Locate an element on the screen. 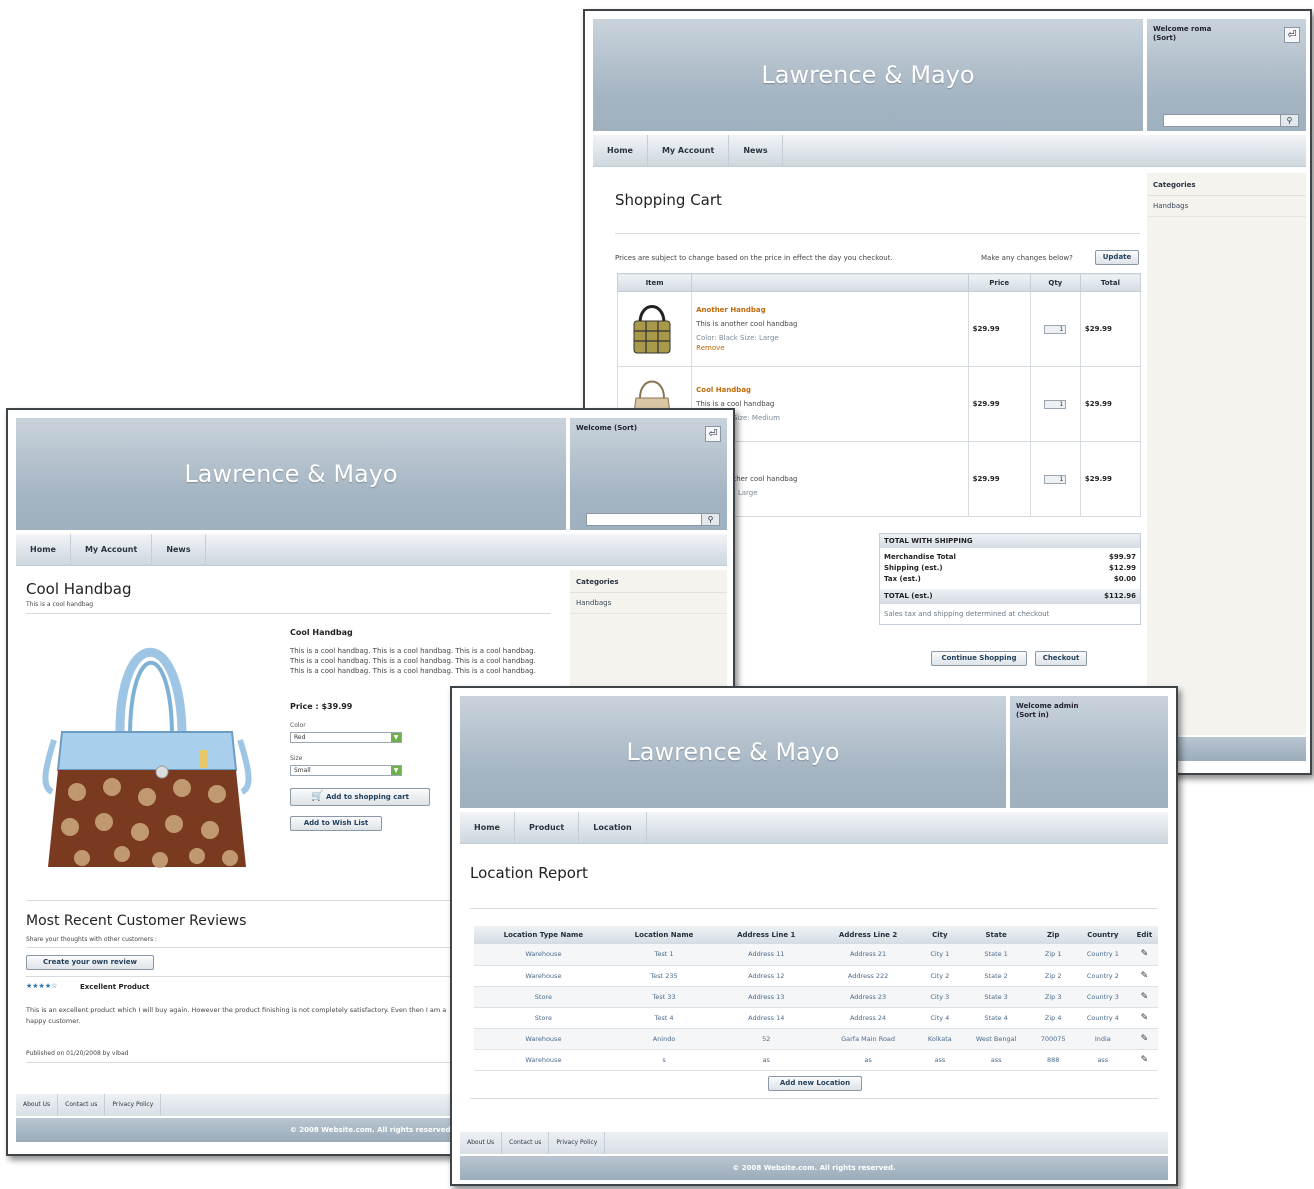 The image size is (1314, 1189). cell-city: City 2 is located at coordinates (940, 976).